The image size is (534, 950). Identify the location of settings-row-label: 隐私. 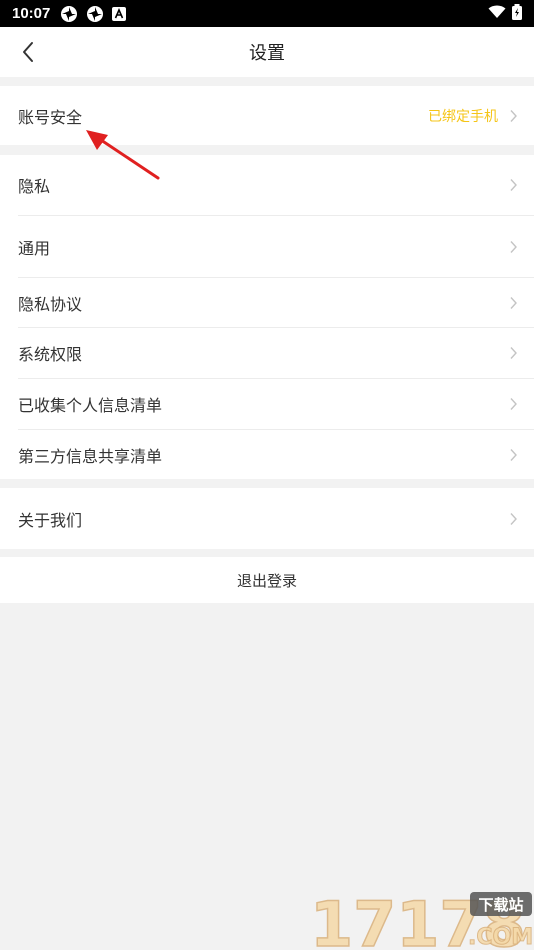
(34, 186).